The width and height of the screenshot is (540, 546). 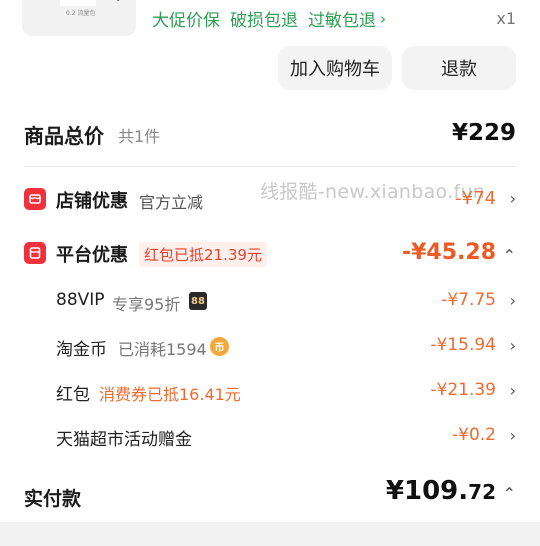 I want to click on item-count: 共1件, so click(x=139, y=136).